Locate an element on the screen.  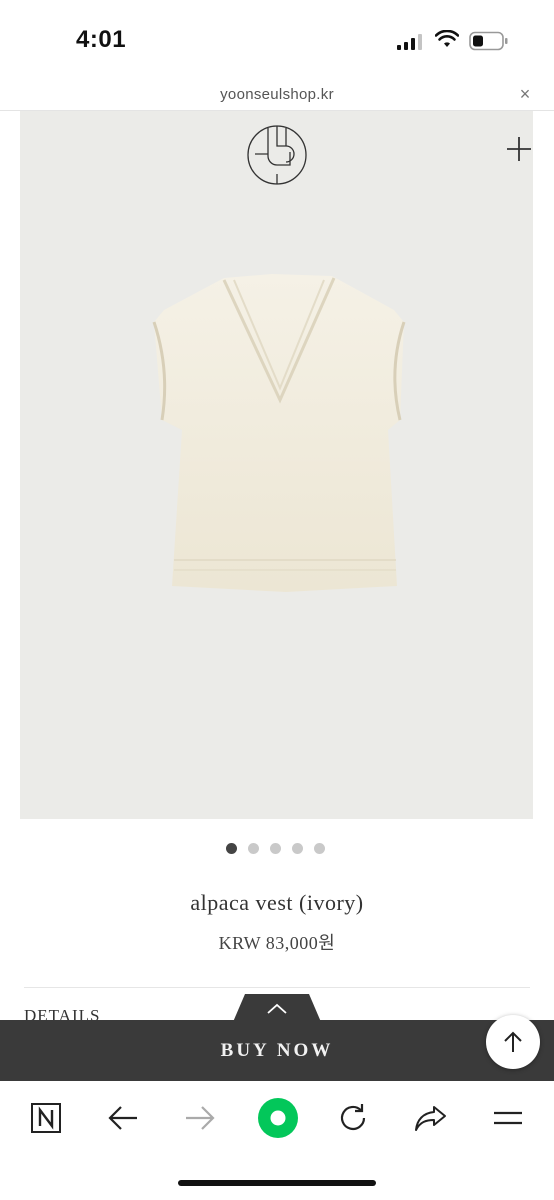
back-arrow-icon is located at coordinates (122, 1118).